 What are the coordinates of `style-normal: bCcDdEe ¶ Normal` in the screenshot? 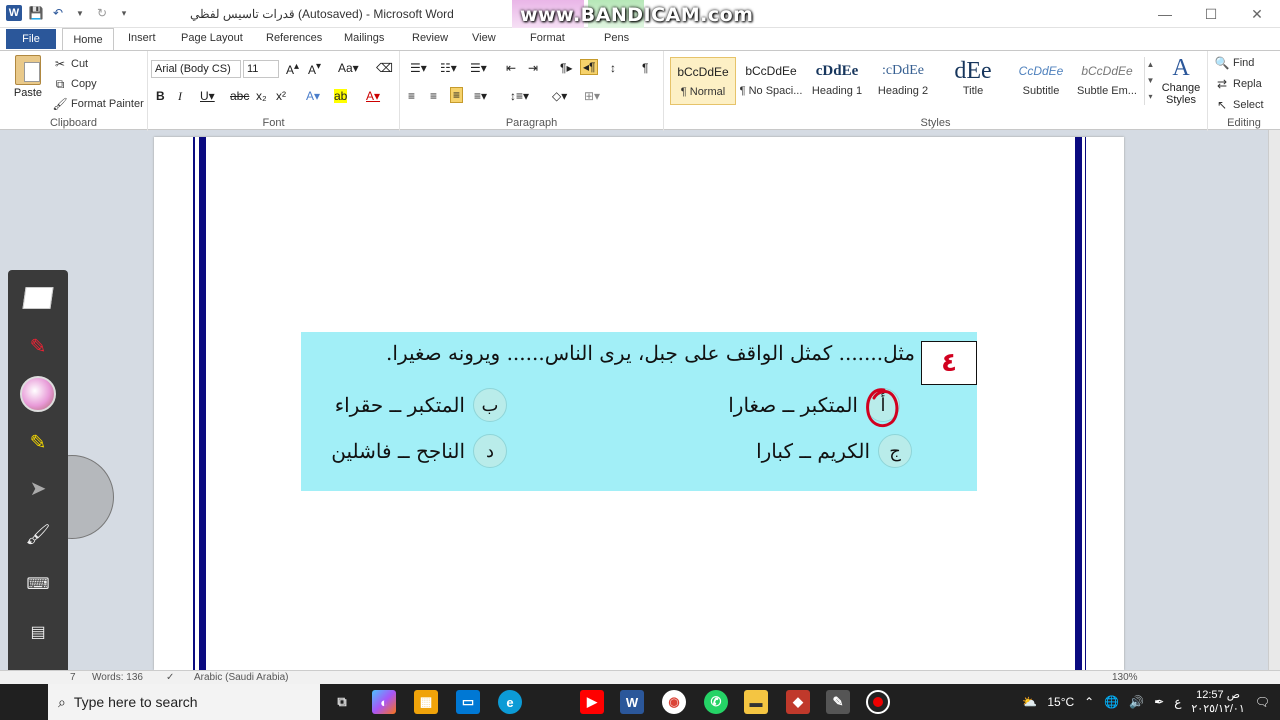 It's located at (703, 81).